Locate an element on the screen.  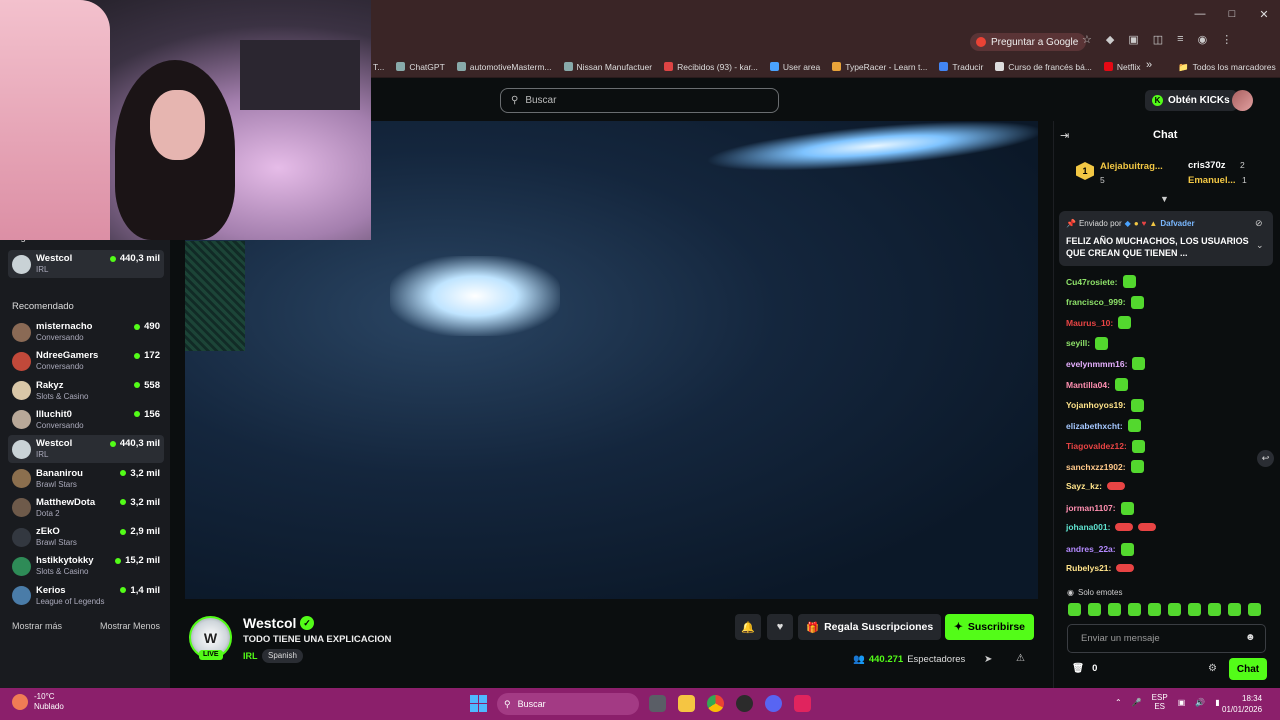
gear-icon: ⚙ is located at coordinates (1212, 668).